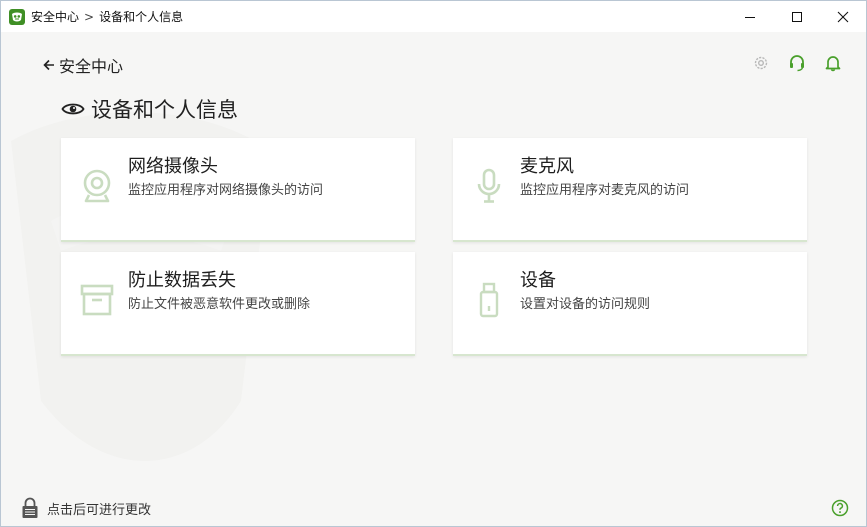 The height and width of the screenshot is (527, 867). Describe the element at coordinates (433, 16) in the screenshot. I see `title-bar: 安全中心 > 设备和个人信息` at that location.